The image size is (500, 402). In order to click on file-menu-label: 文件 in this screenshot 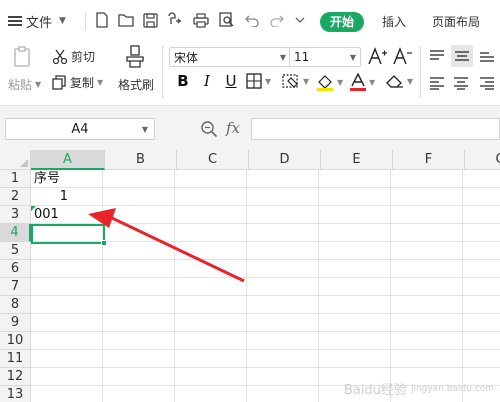, I will do `click(39, 23)`.